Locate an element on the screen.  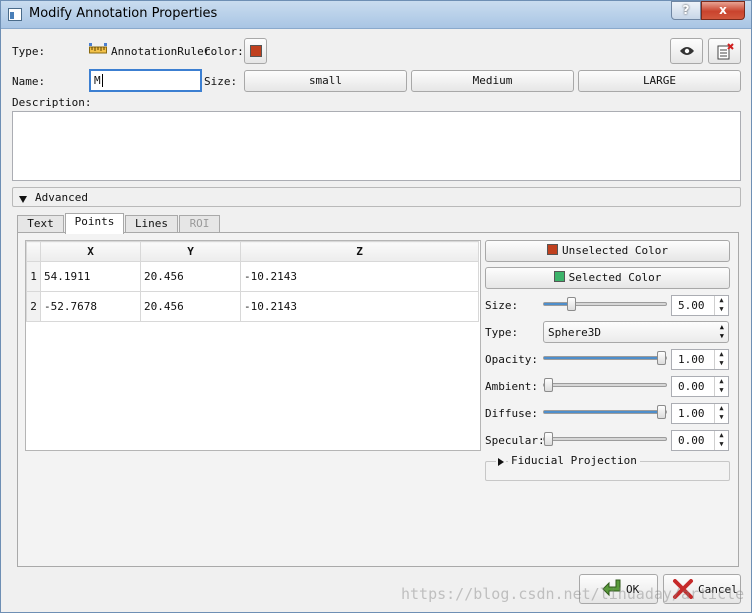
combo-arrows-icon: ▲ ▼ is located at coordinates (721, 331).